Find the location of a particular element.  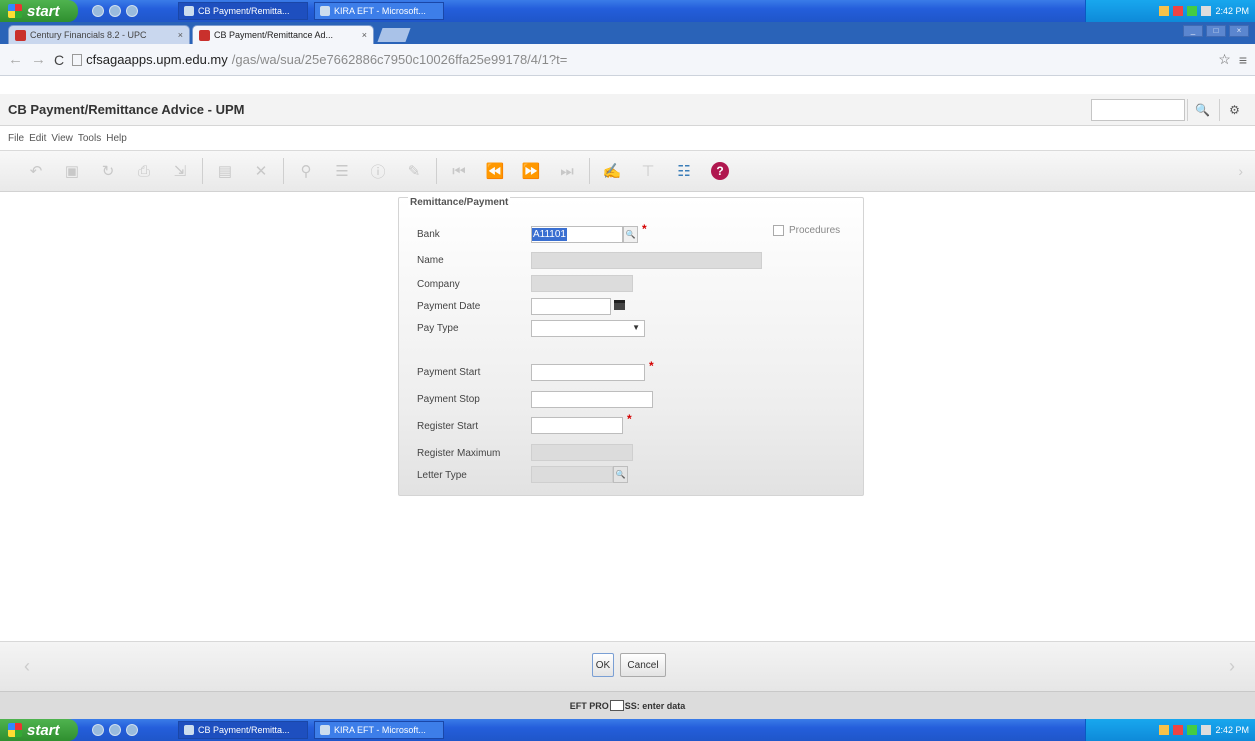

help-icon: ? is located at coordinates (720, 171).